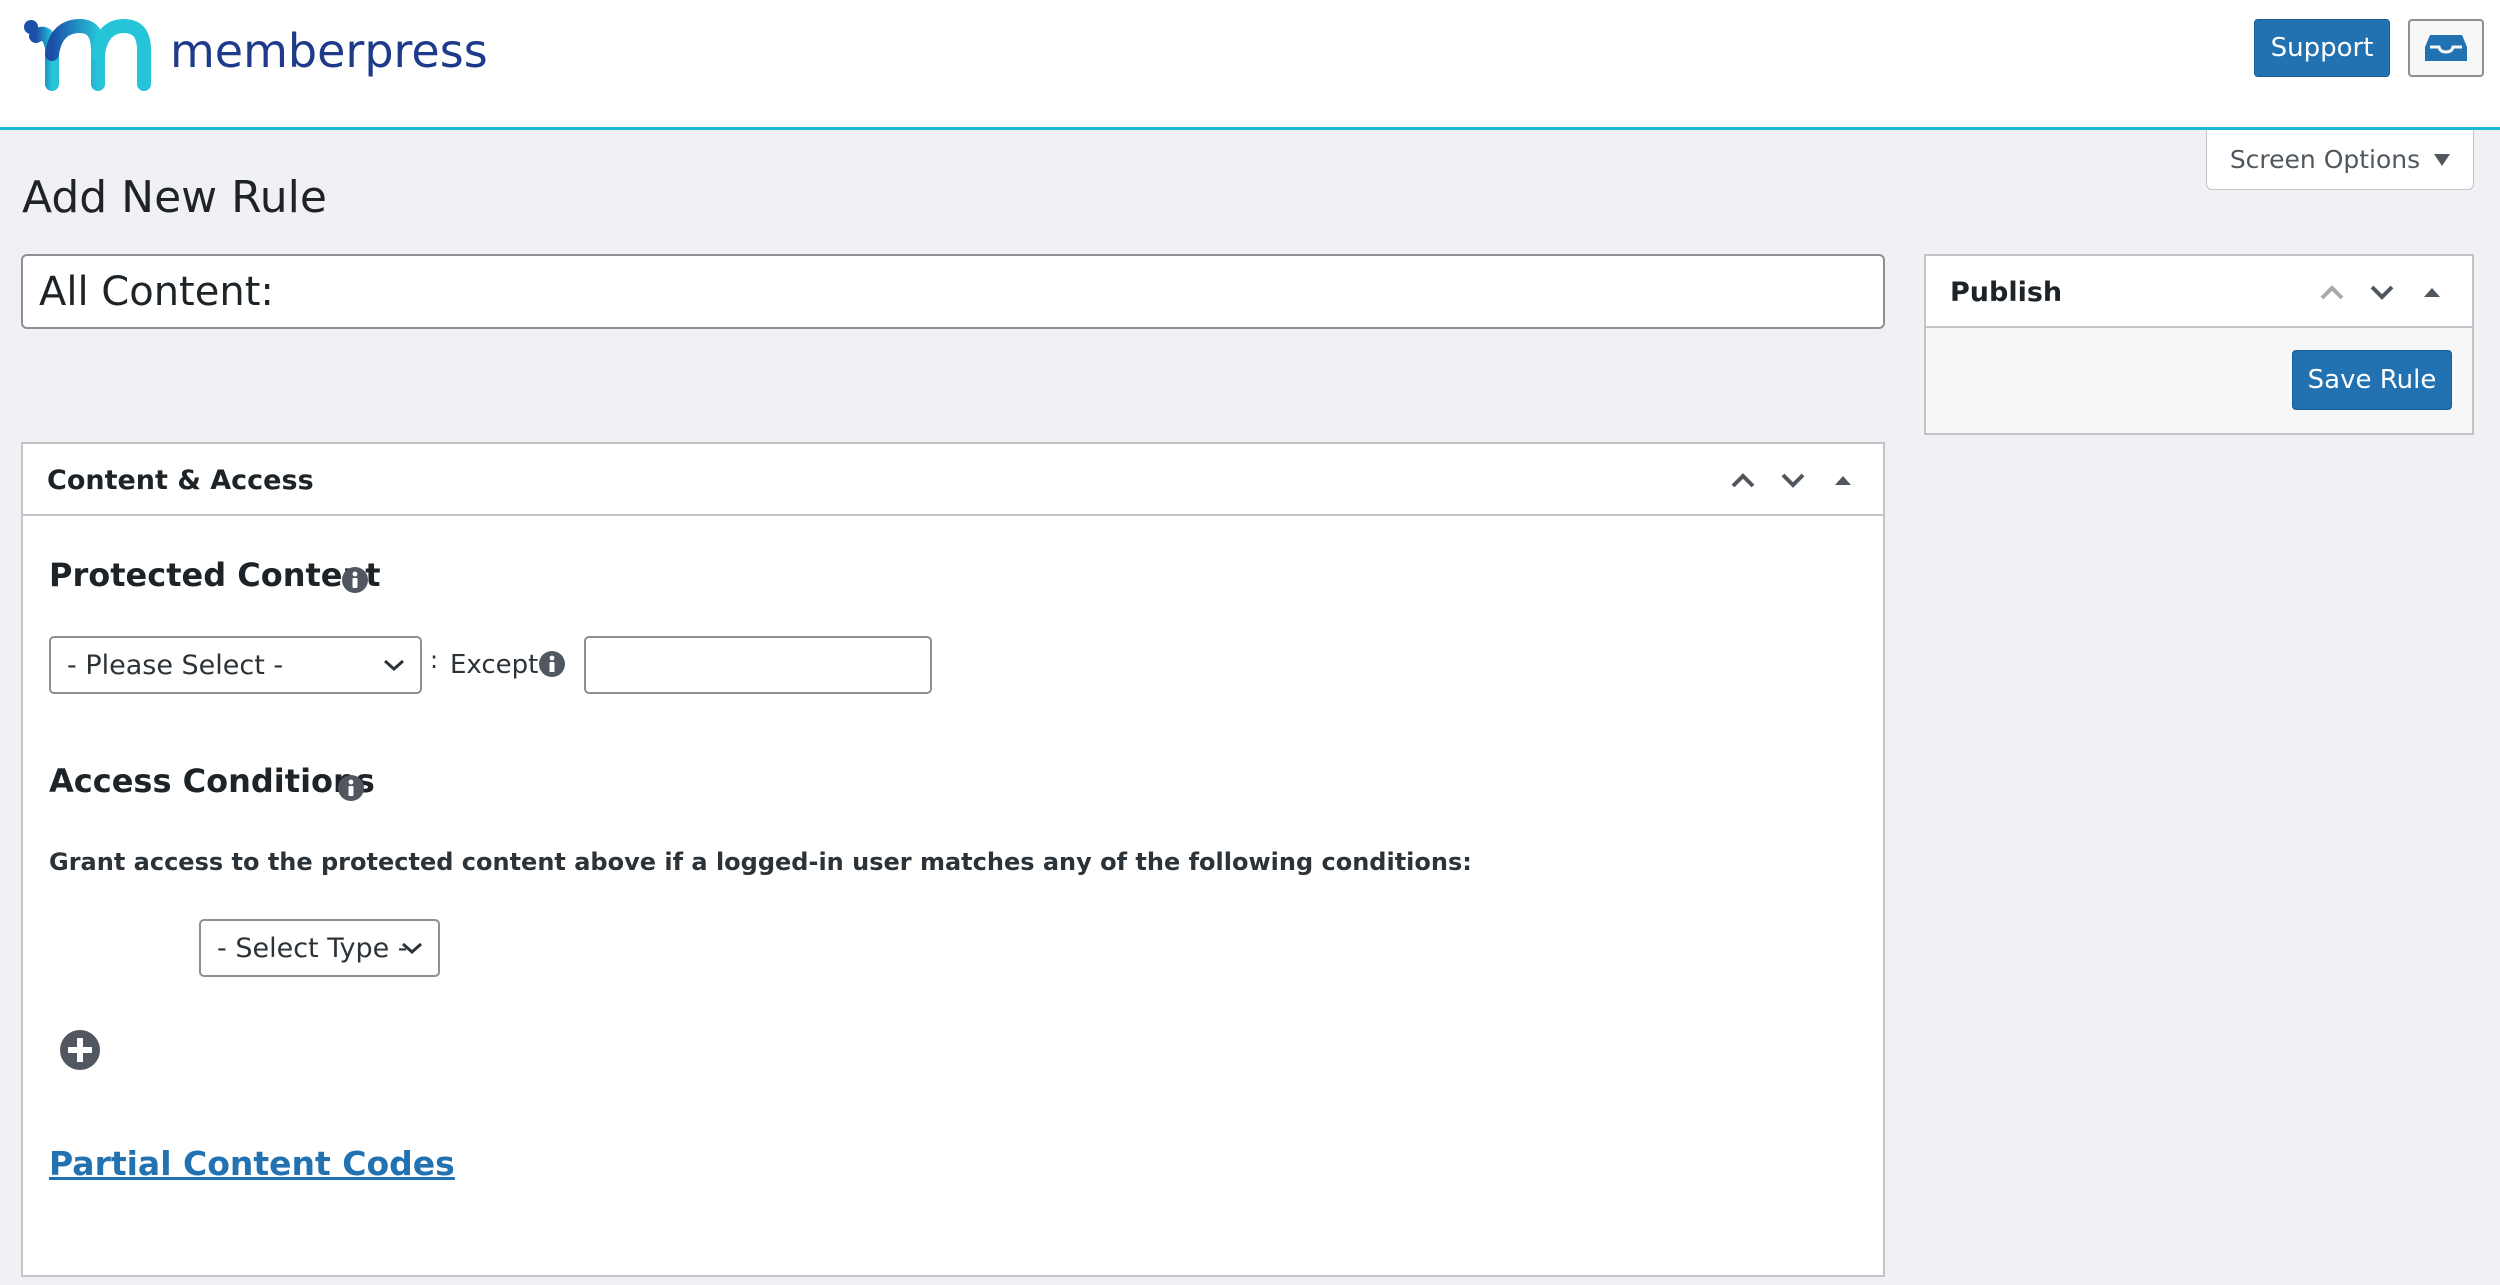 This screenshot has height=1285, width=2500. What do you see at coordinates (2199, 380) in the screenshot?
I see `publish-body: Save Rule` at bounding box center [2199, 380].